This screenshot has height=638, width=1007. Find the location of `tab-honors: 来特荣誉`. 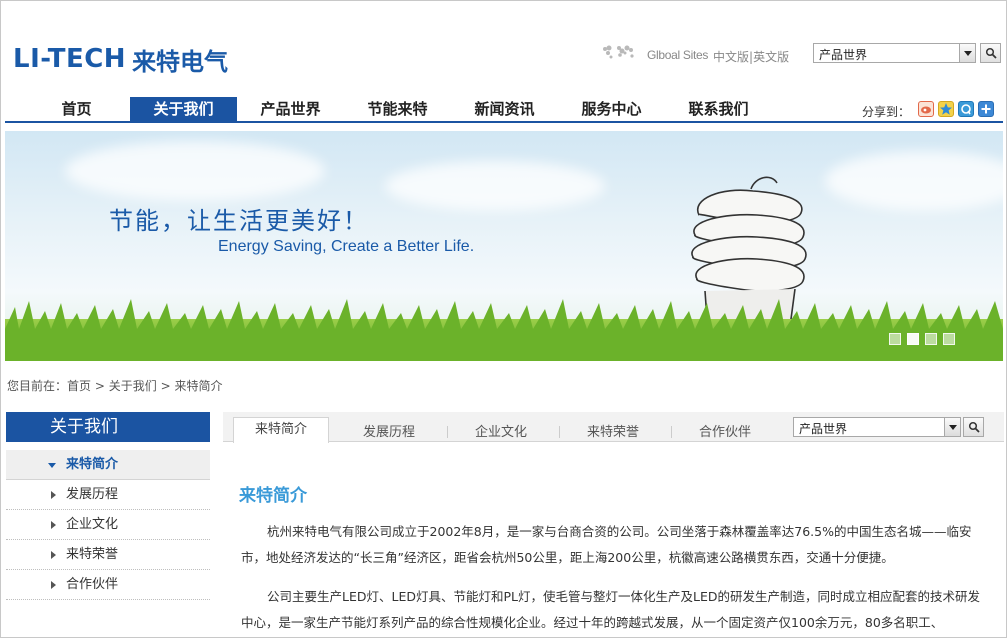

tab-honors: 来特荣誉 is located at coordinates (613, 430).